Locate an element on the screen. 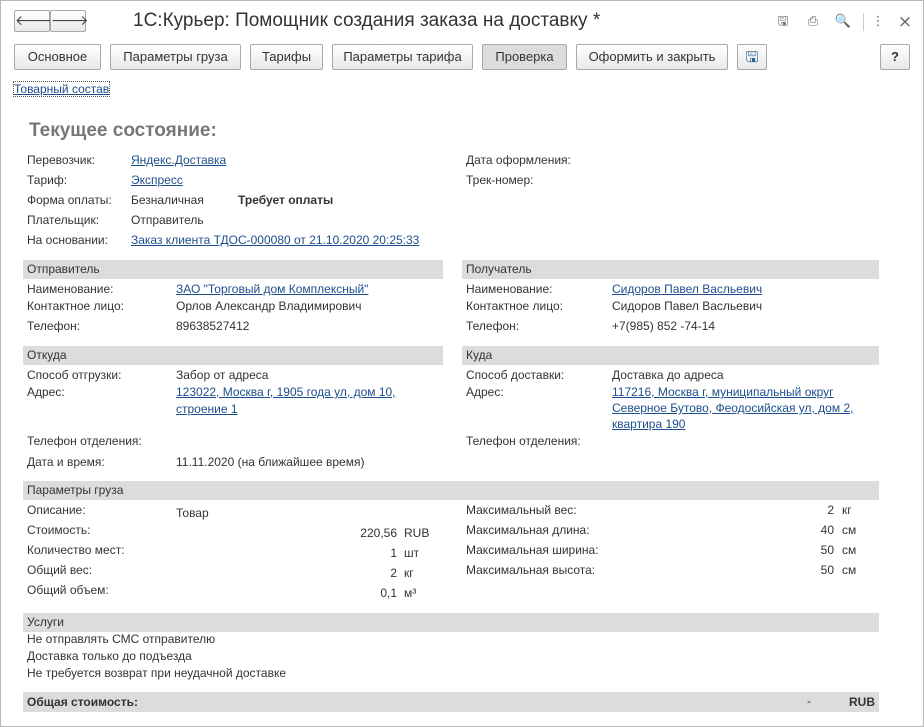 Image resolution: width=924 pixels, height=727 pixels. sender-name-link: ЗАО "Торговый дом Комплексный" is located at coordinates (272, 289).